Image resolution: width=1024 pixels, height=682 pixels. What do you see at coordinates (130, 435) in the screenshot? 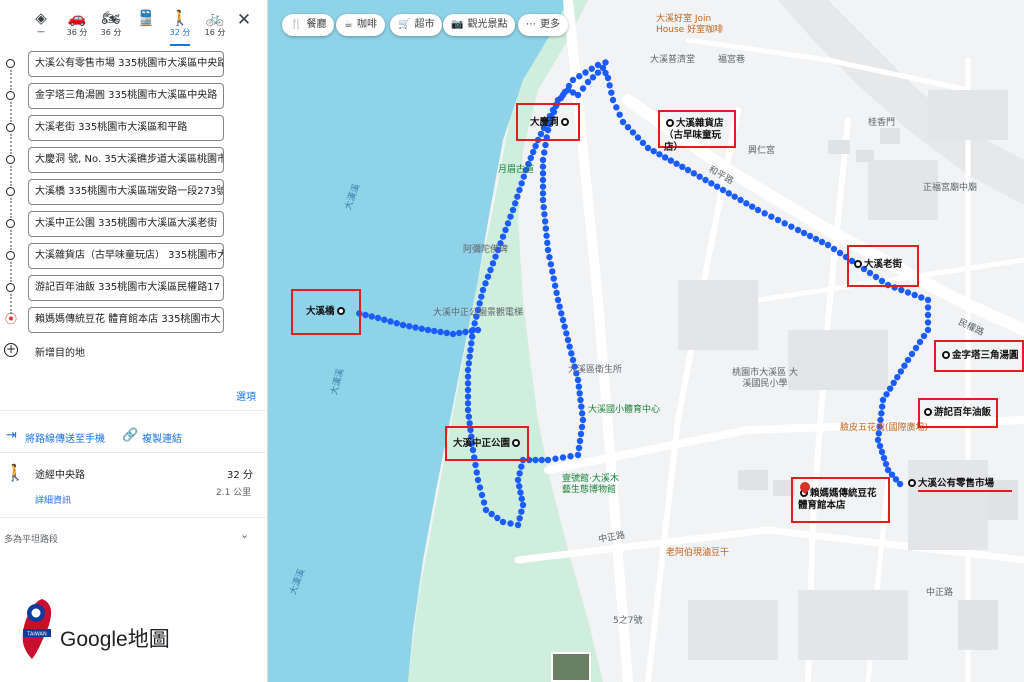
I see `link-icon: 🔗` at bounding box center [130, 435].